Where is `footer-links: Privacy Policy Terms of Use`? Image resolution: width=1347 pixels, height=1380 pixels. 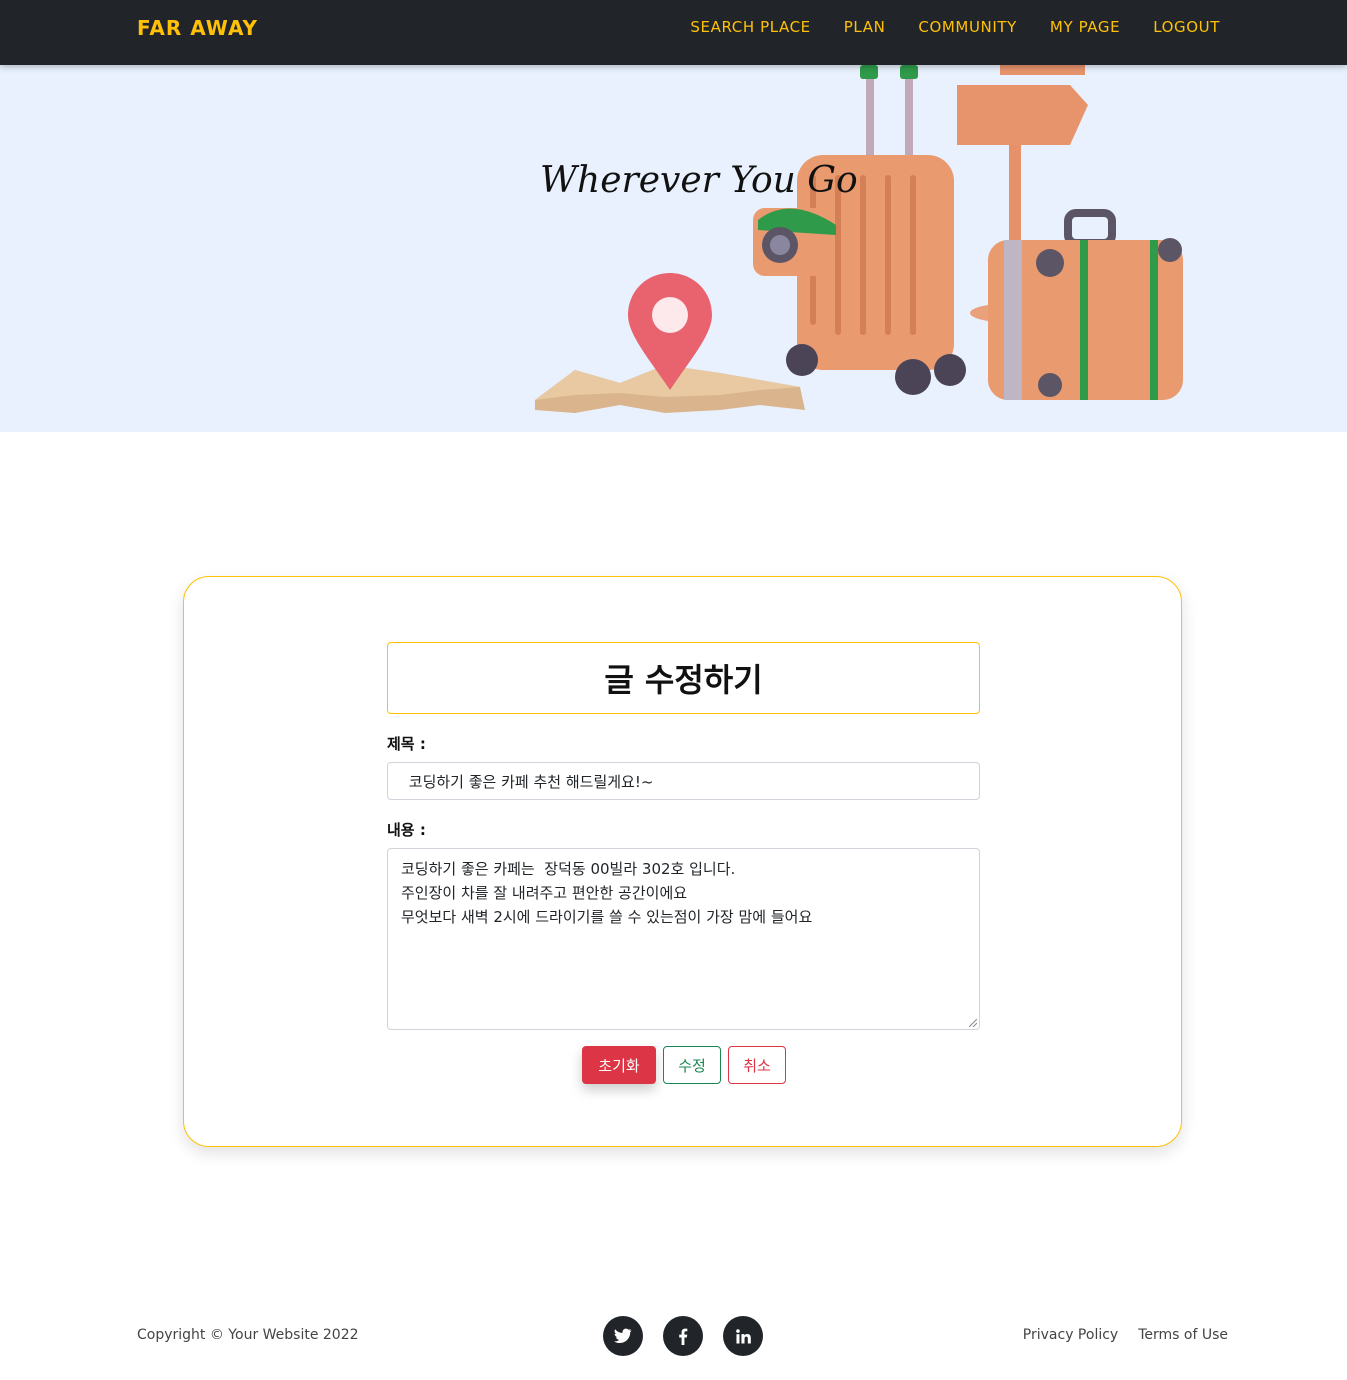
footer-links: Privacy Policy Terms of Use is located at coordinates (1125, 1335).